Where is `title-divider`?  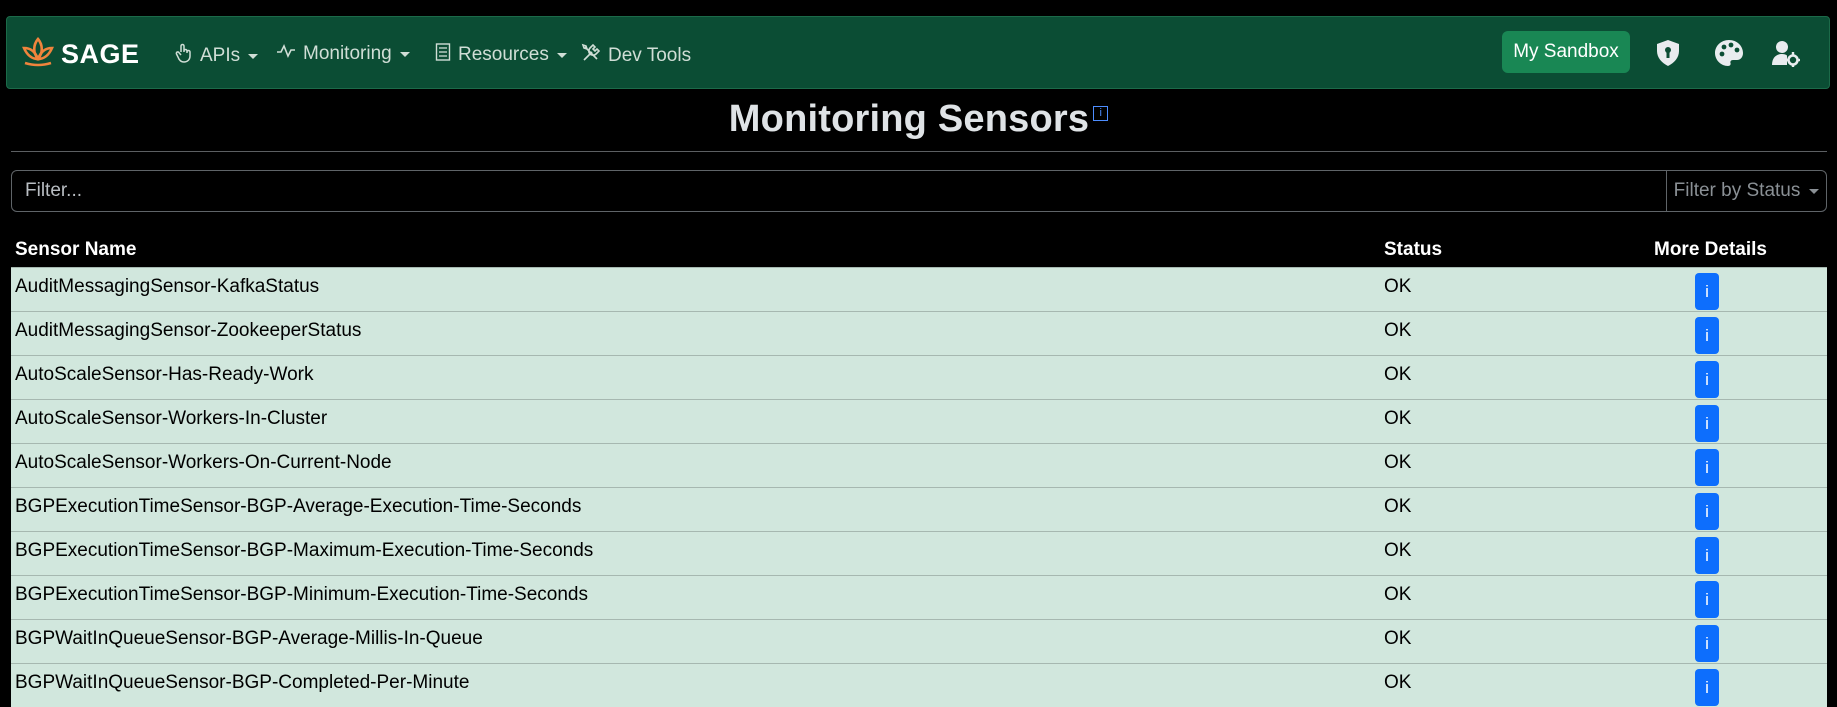 title-divider is located at coordinates (919, 151).